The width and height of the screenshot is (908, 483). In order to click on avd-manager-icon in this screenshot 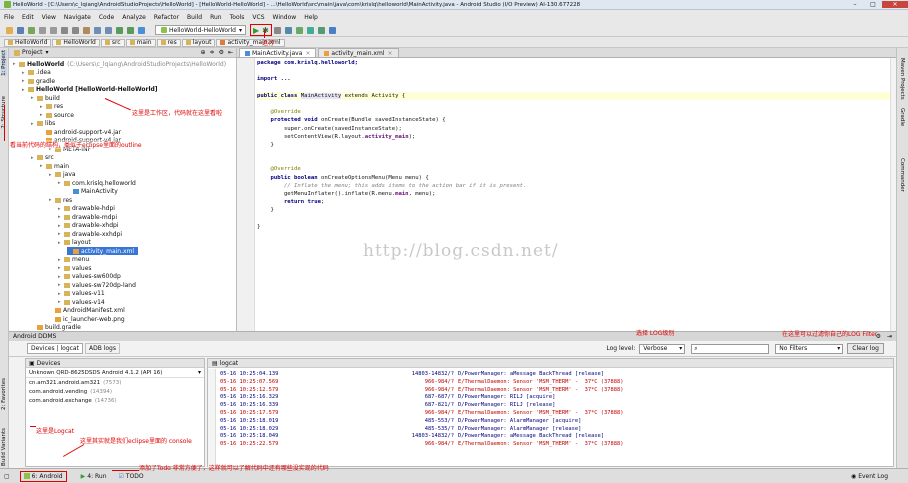, I will do `click(299, 30)`.